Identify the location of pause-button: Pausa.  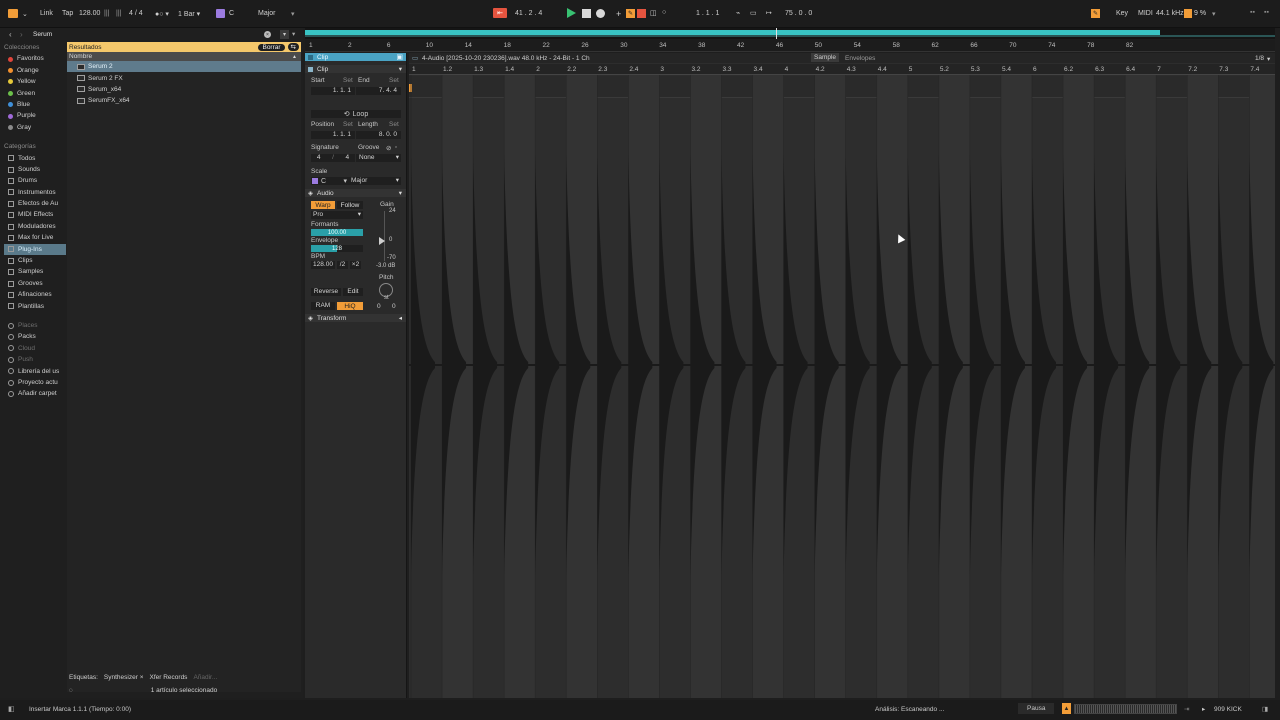
(1036, 708).